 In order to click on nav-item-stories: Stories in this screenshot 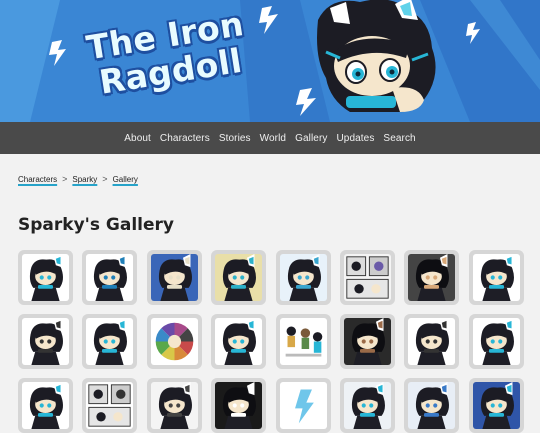, I will do `click(235, 138)`.